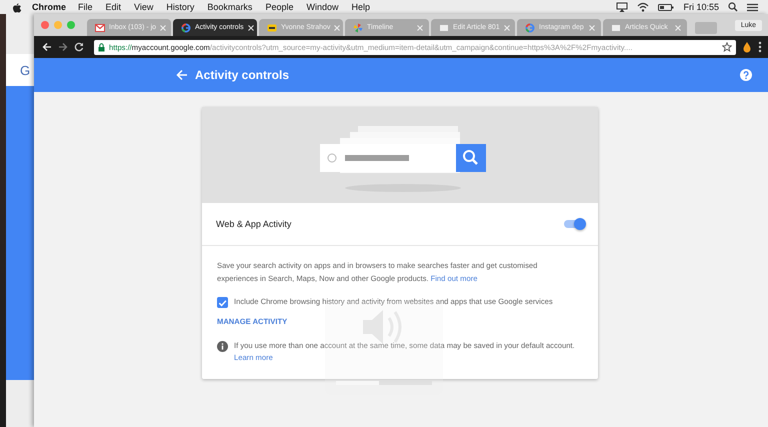  I want to click on menu-item: File, so click(85, 7).